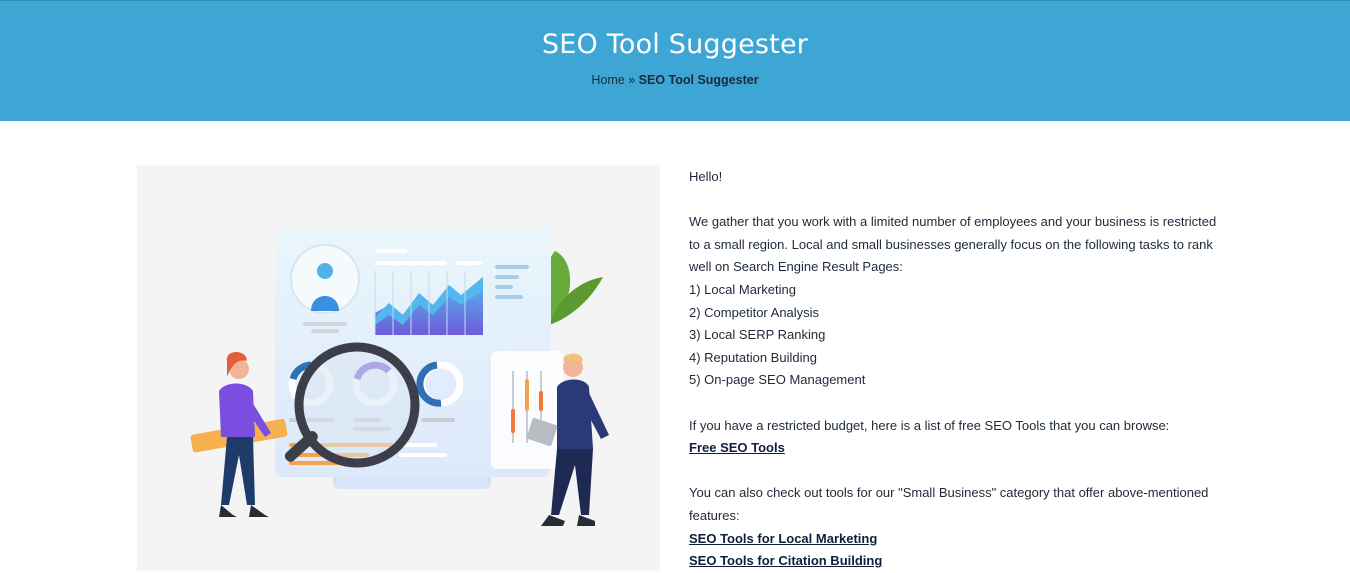  Describe the element at coordinates (753, 357) in the screenshot. I see `list-item: 4) Reputation Building` at that location.